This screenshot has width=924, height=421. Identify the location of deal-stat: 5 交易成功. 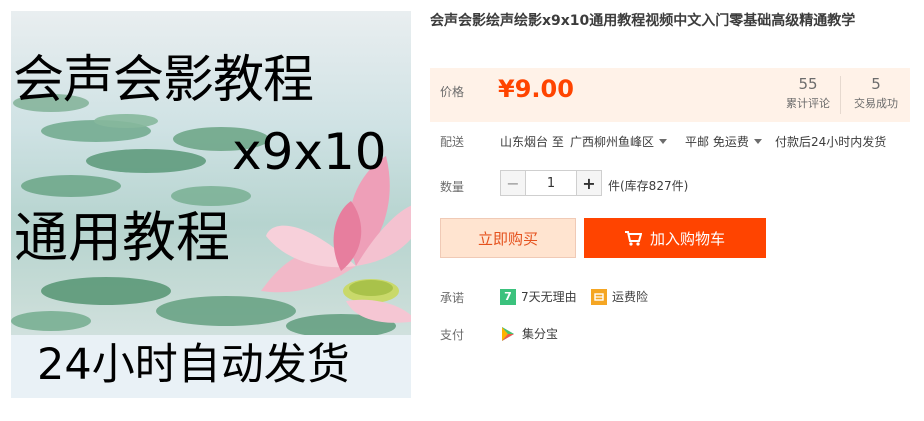
(876, 93).